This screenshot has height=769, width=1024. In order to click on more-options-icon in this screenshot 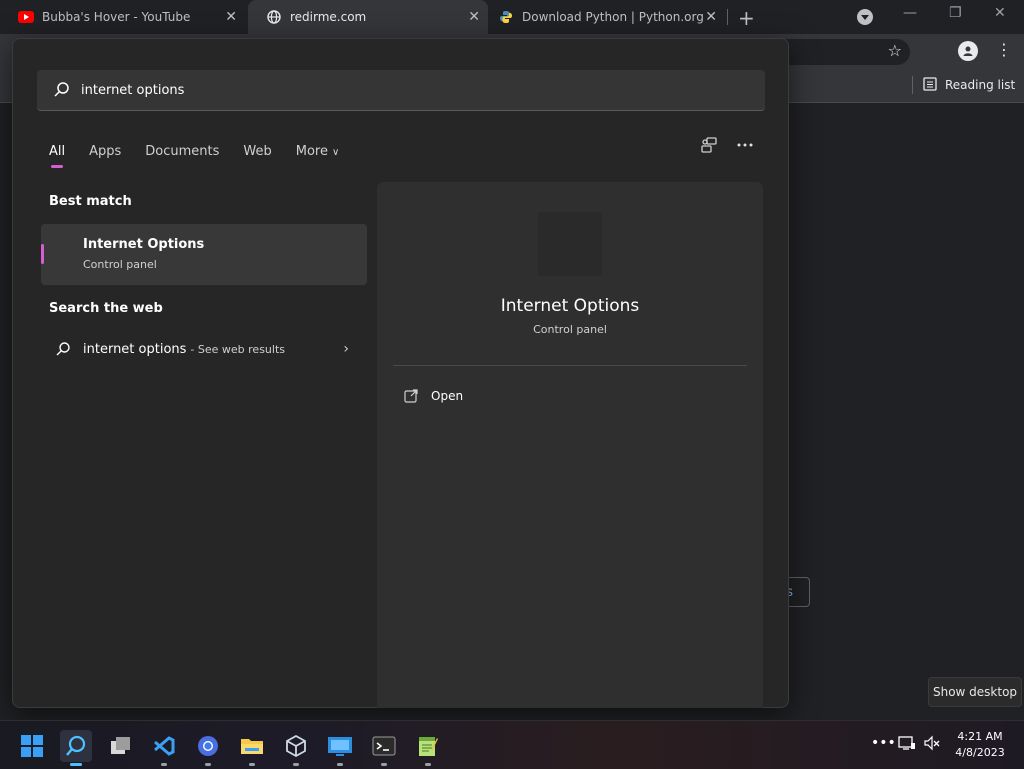, I will do `click(745, 145)`.